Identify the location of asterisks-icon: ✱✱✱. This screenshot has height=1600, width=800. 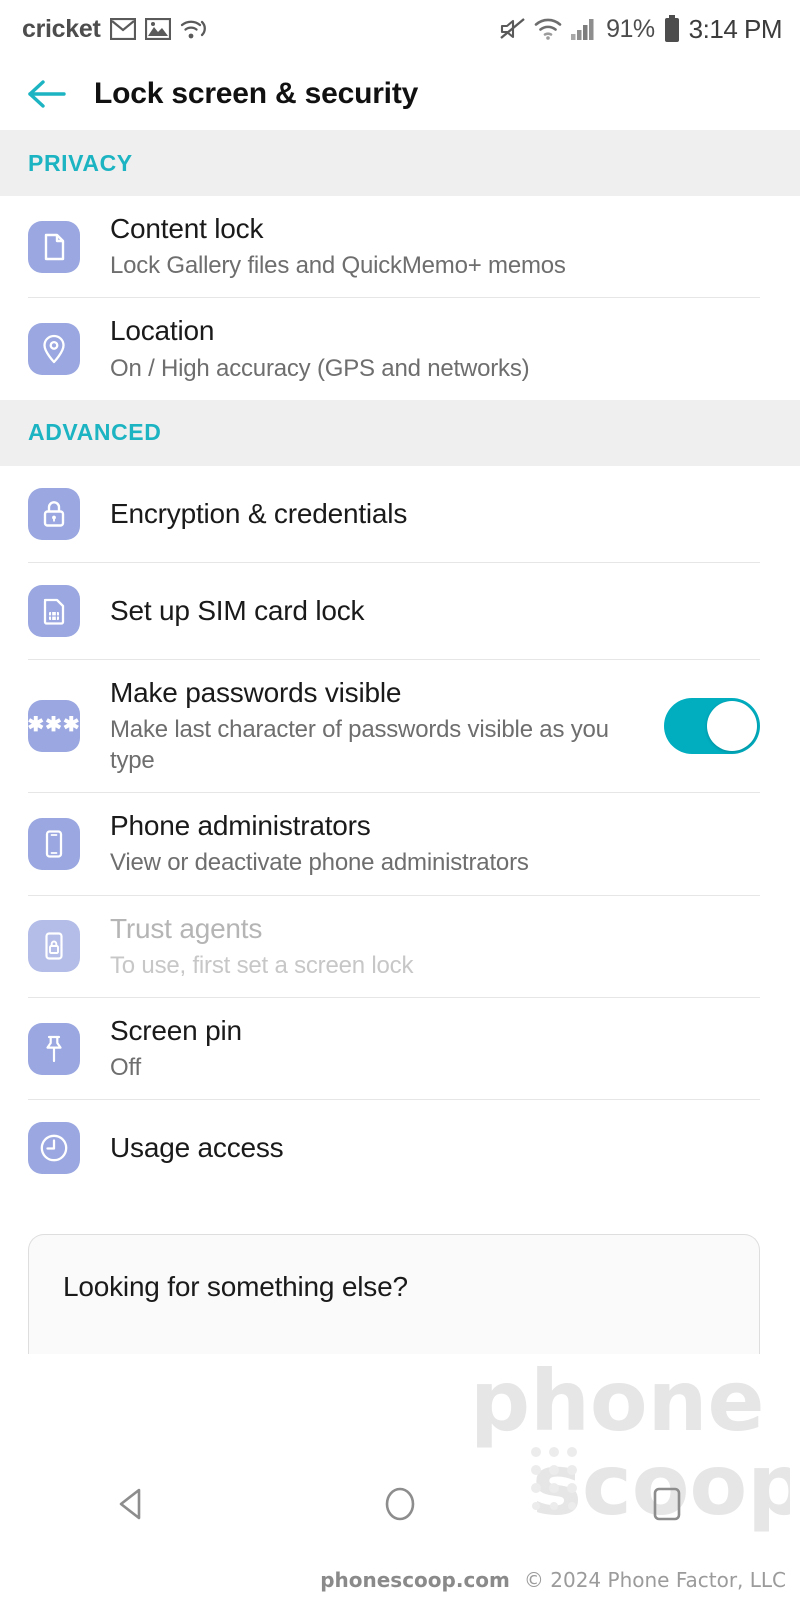
(54, 725).